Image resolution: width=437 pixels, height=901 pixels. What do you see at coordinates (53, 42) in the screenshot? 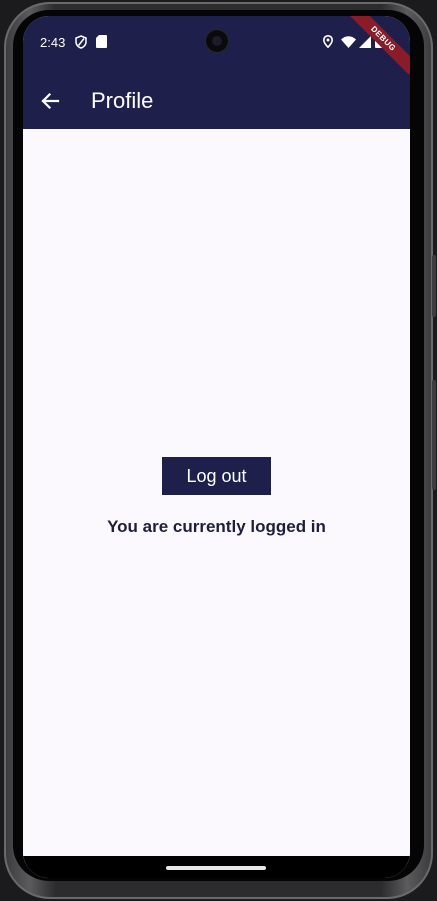
I see `status-time: 2:43` at bounding box center [53, 42].